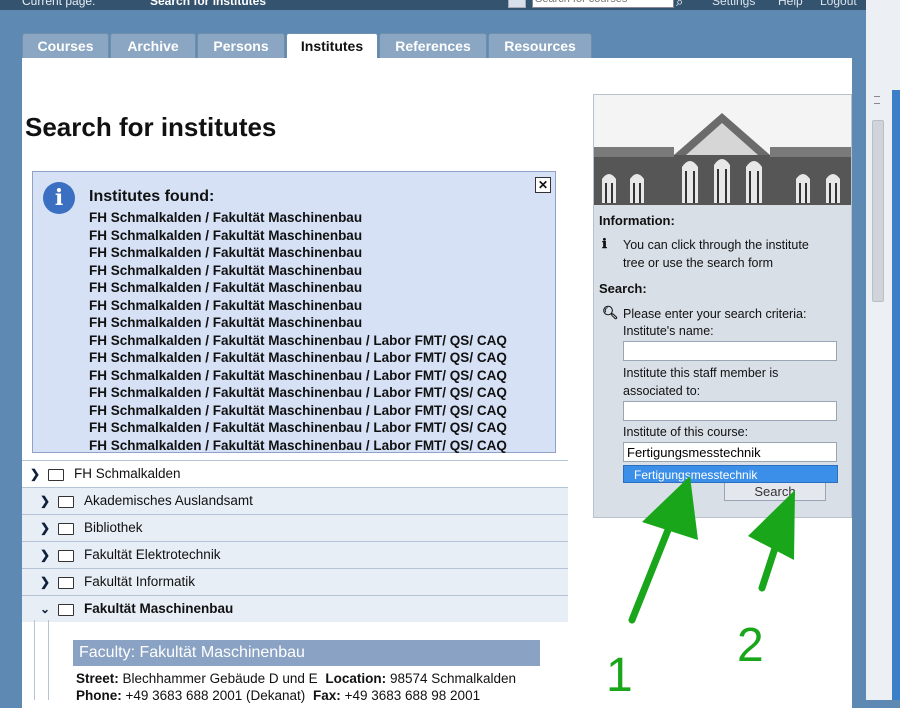  I want to click on arrow-1-head, so click(670, 508).